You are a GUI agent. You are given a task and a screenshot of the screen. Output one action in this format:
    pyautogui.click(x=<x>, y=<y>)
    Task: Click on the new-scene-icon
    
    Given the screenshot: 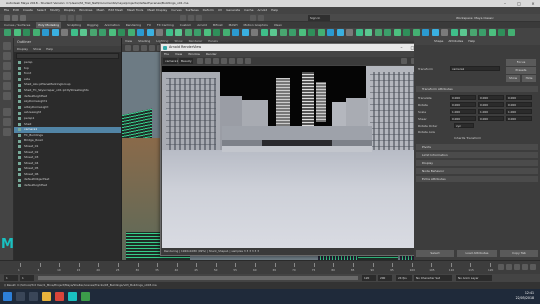 What is the action you would take?
    pyautogui.click(x=7, y=18)
    